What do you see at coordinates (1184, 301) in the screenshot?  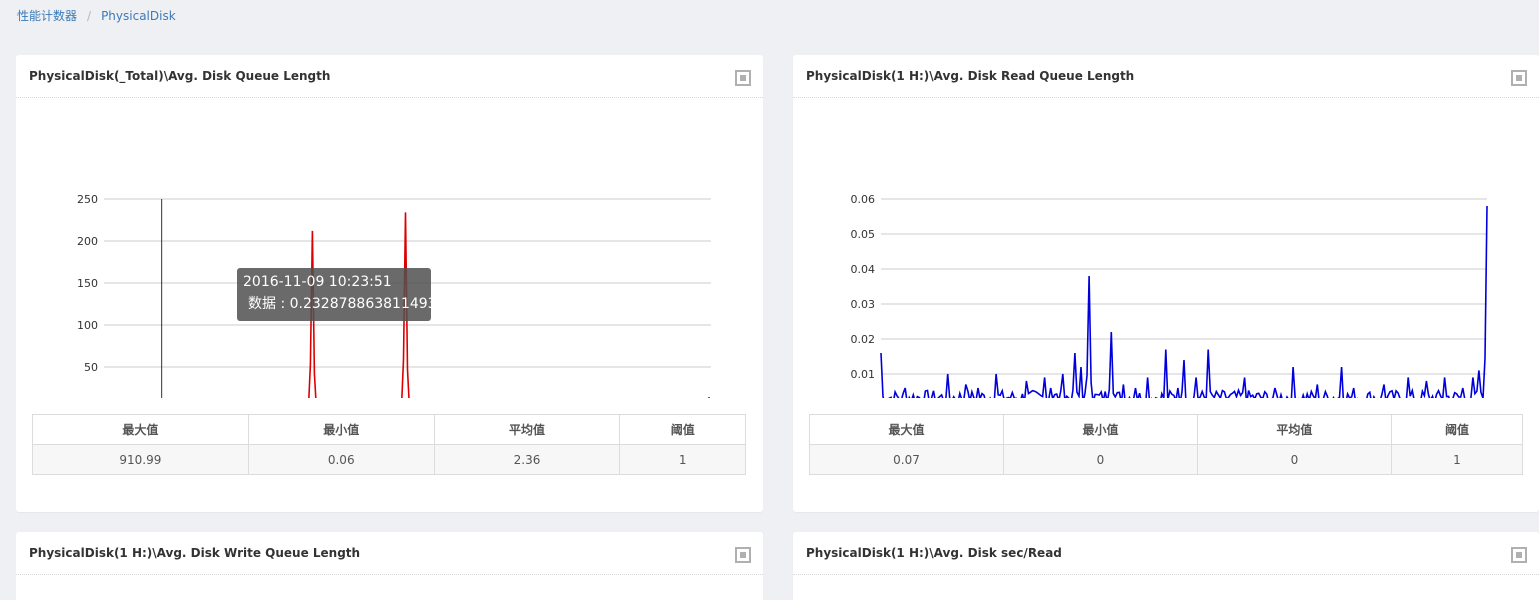 I see `series-line` at bounding box center [1184, 301].